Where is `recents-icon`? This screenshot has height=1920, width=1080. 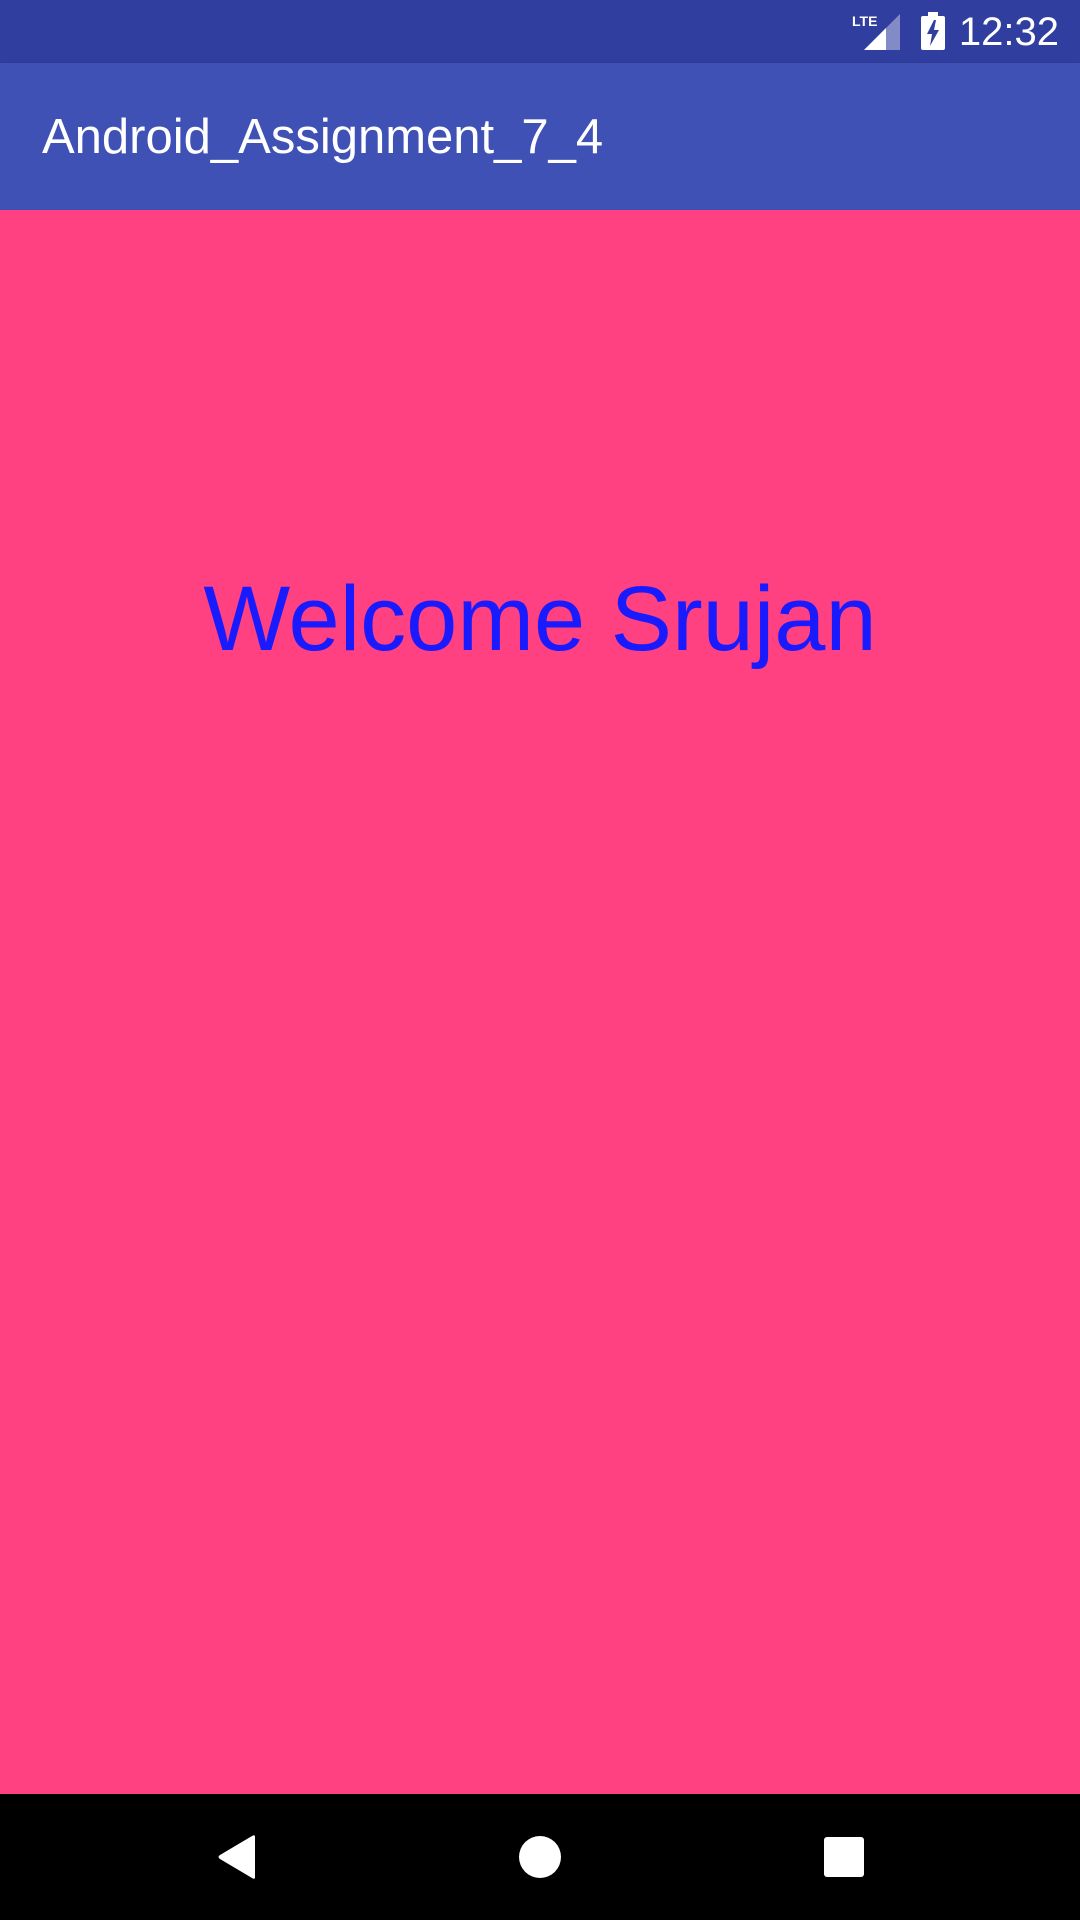
recents-icon is located at coordinates (844, 1857).